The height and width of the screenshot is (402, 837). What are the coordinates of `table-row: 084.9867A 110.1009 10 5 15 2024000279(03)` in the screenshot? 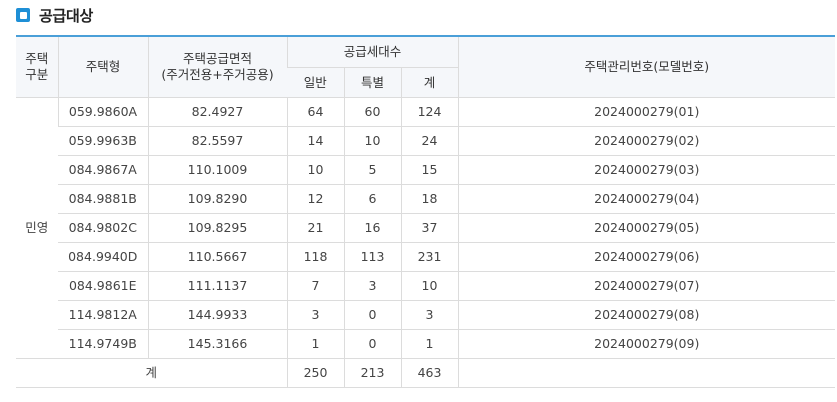 It's located at (426, 170).